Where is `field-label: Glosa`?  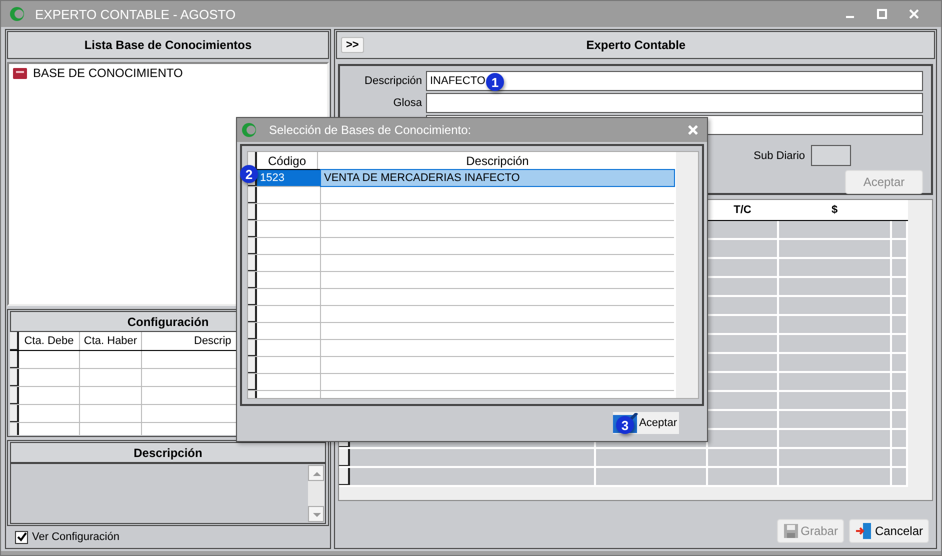
field-label: Glosa is located at coordinates (407, 103).